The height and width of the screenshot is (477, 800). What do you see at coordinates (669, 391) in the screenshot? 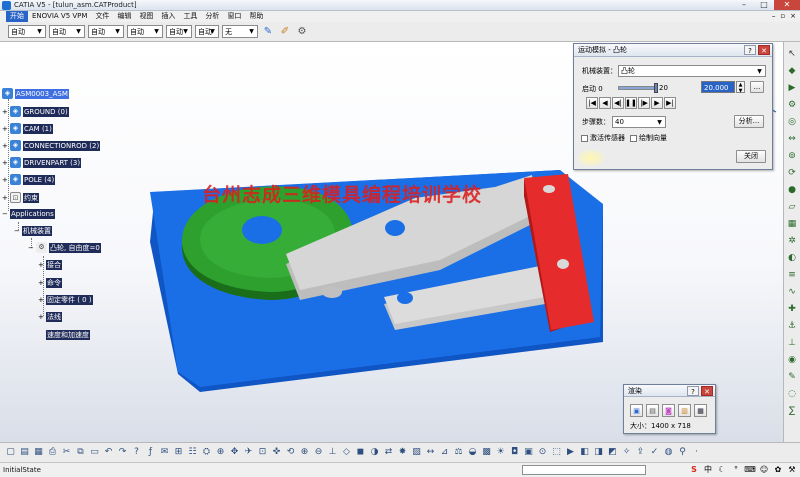
I see `render-dialog-title-bar: 渲染 ? ✕` at bounding box center [669, 391].